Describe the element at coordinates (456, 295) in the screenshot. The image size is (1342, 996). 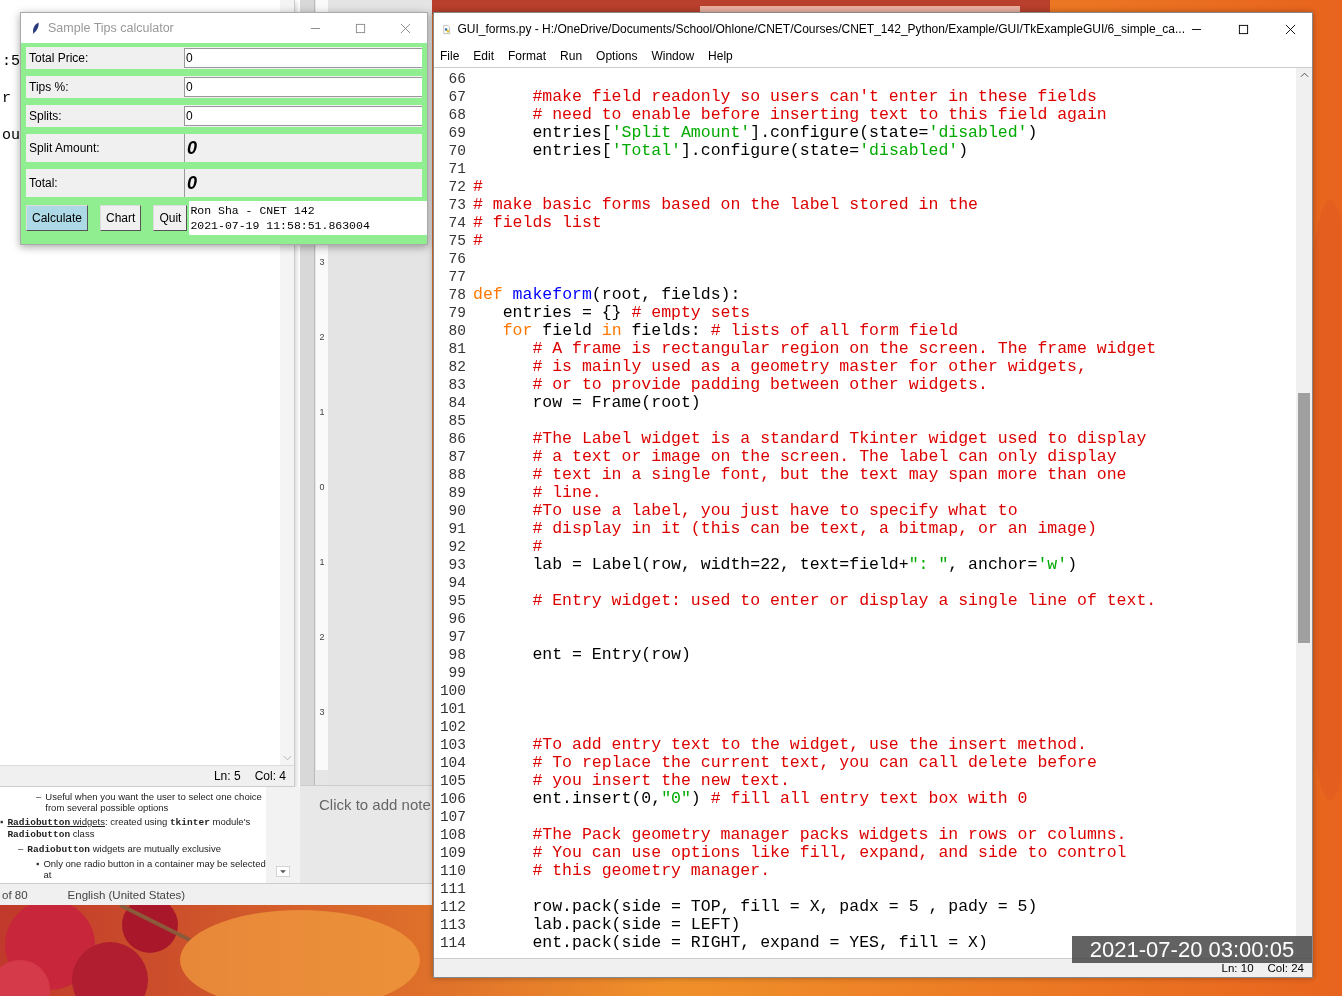
I see `line-number: 78` at that location.